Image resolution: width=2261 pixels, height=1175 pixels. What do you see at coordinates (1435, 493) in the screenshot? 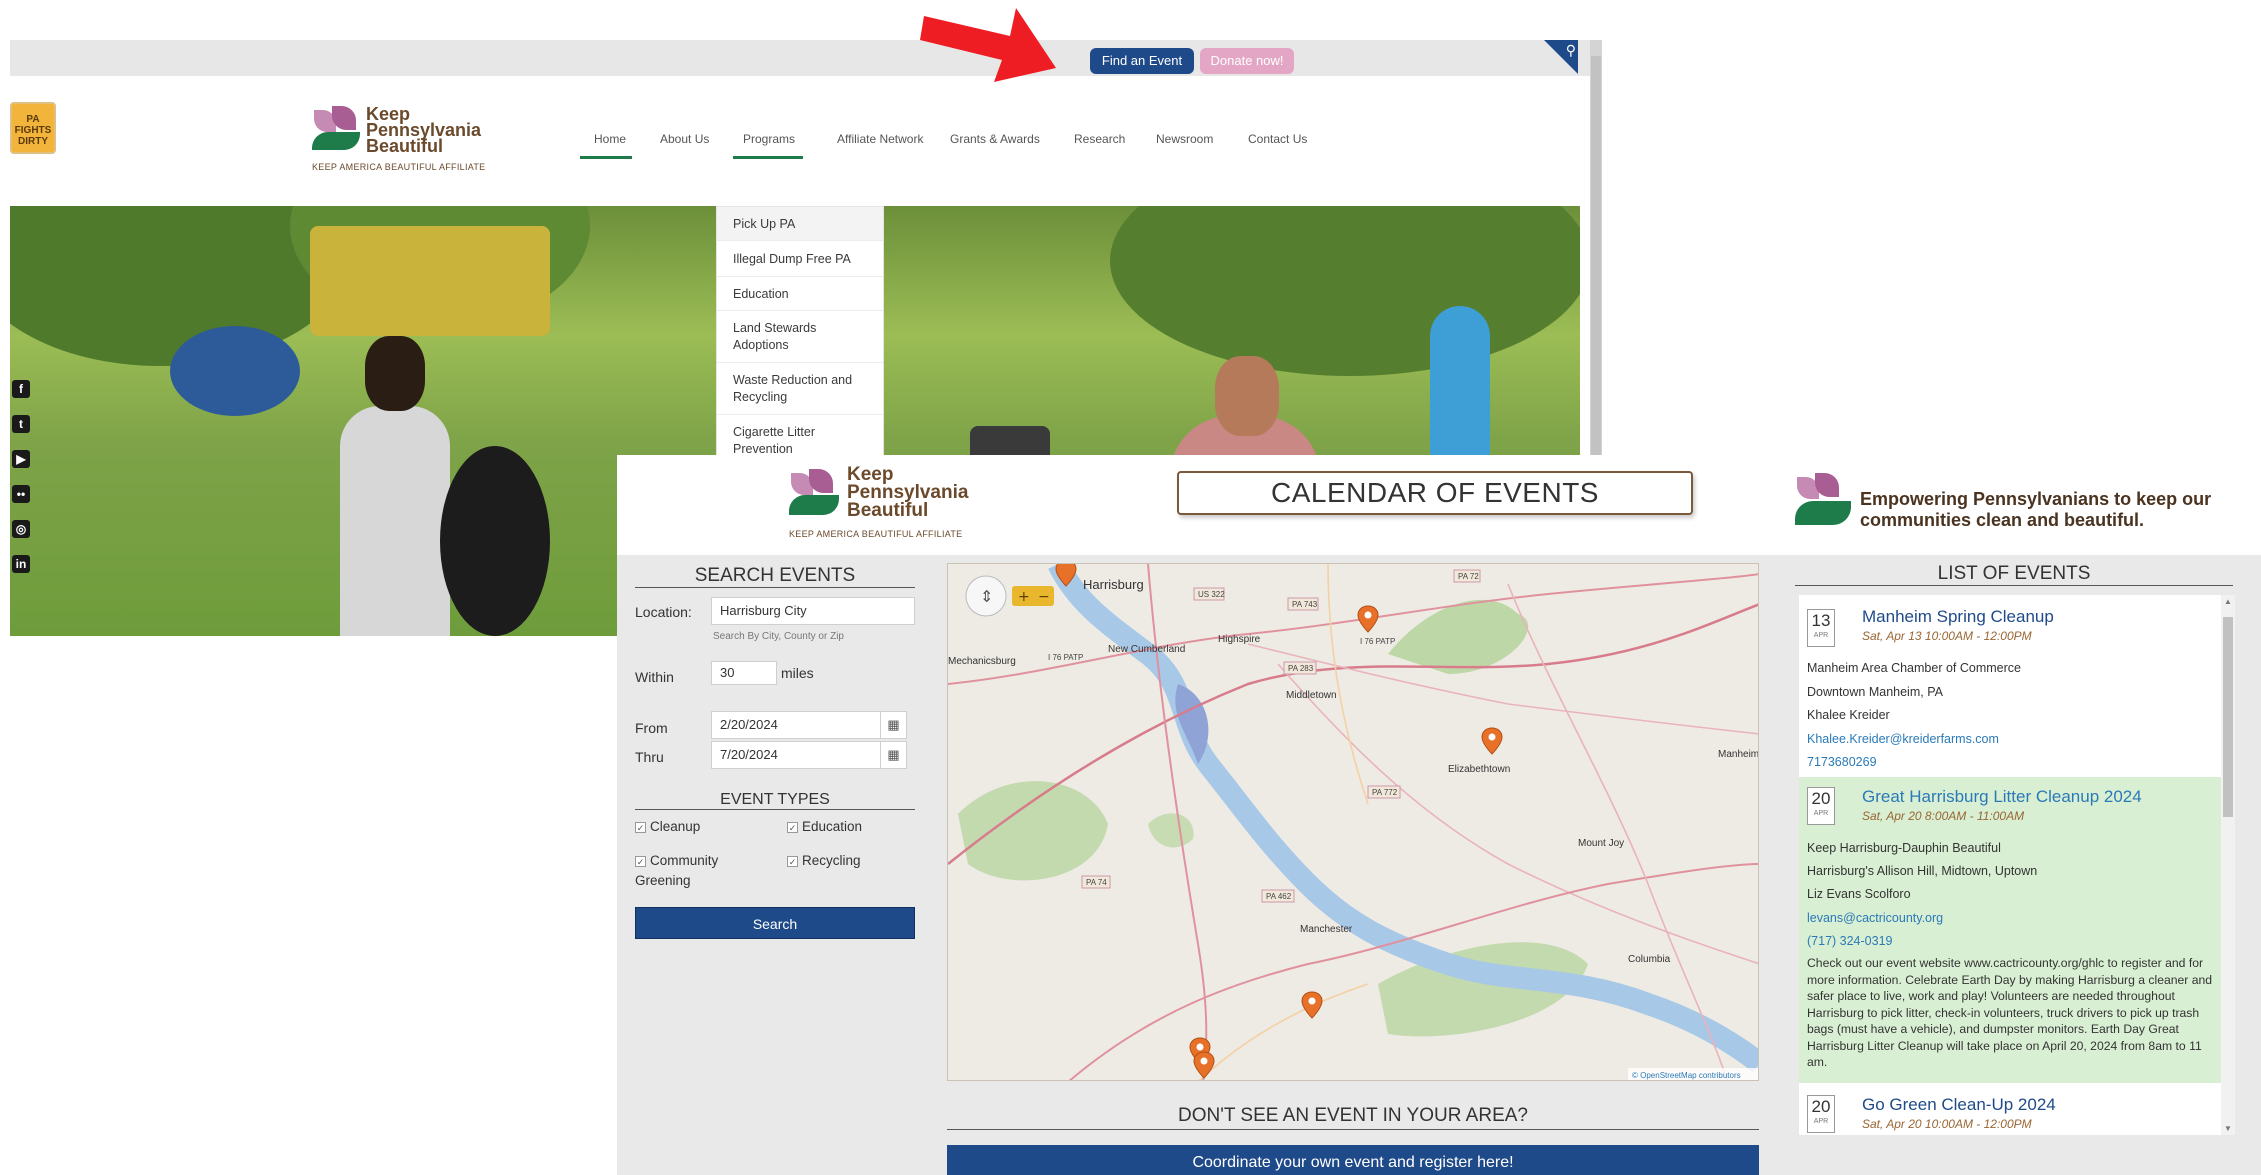
I see `page-title: CALENDAR OF EVENTS` at bounding box center [1435, 493].